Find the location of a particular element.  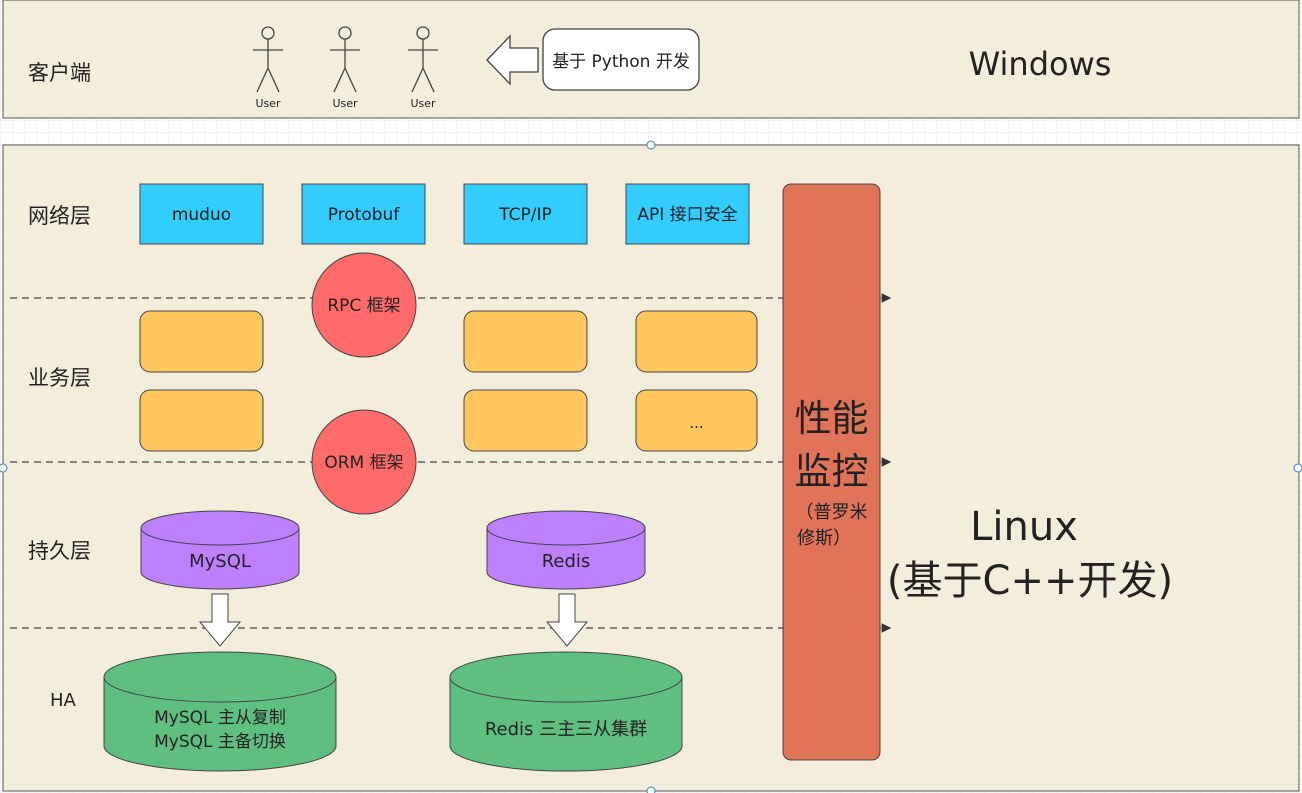

mysql-ha-label-1: MySQL 主从复制 is located at coordinates (220, 718).